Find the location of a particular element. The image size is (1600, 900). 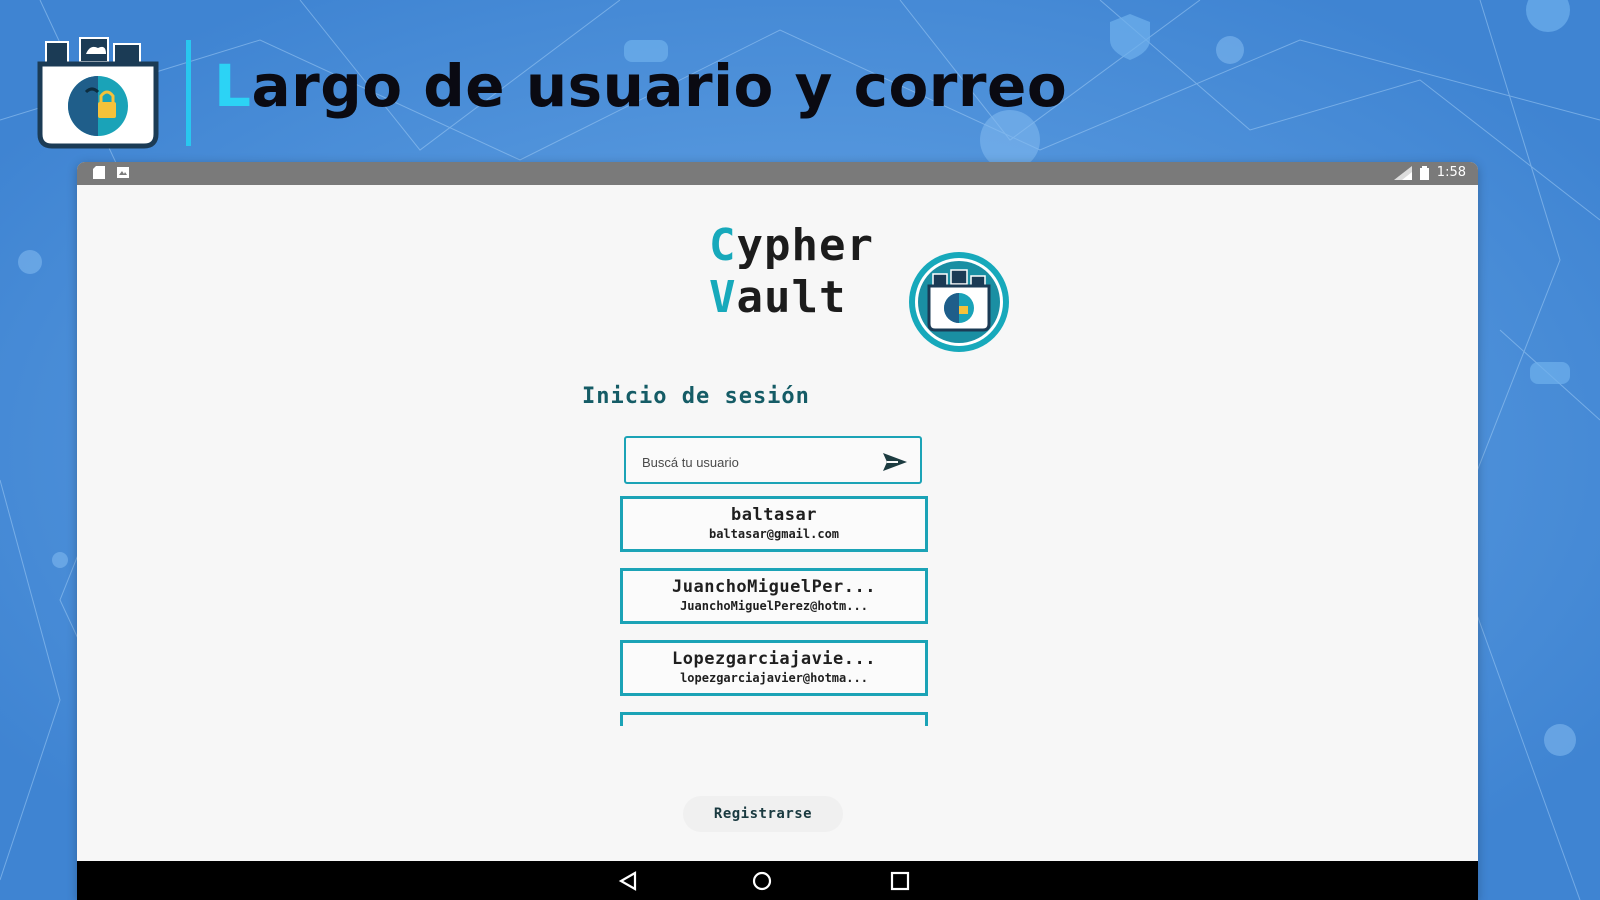

user-email: baltasar@gmail.com is located at coordinates (774, 534).